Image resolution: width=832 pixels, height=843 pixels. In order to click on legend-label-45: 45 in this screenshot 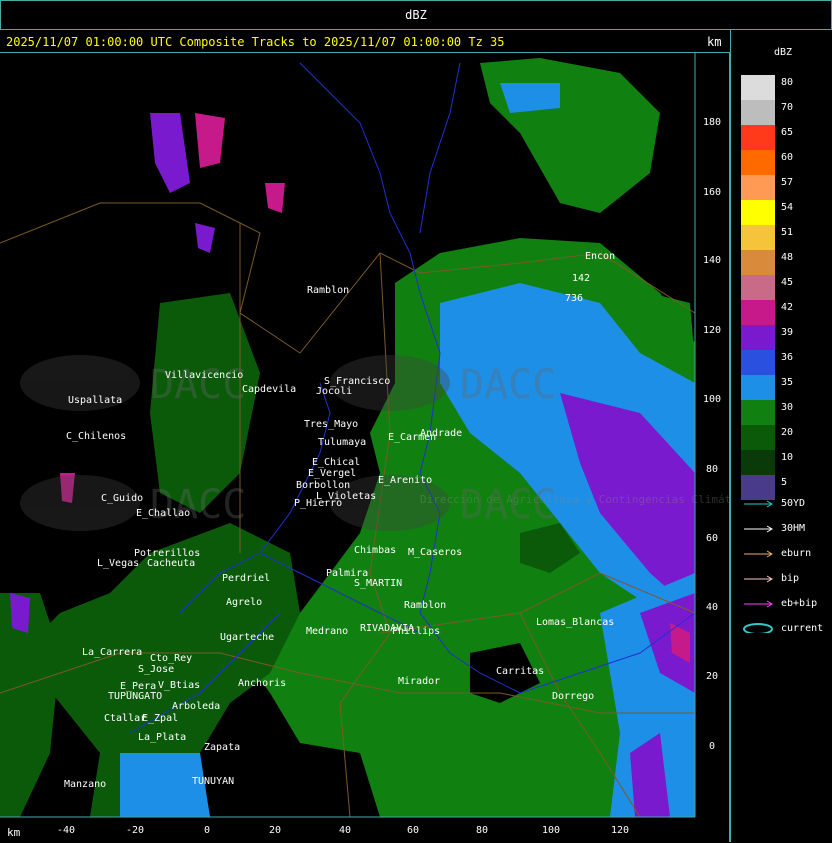, I will do `click(787, 282)`.